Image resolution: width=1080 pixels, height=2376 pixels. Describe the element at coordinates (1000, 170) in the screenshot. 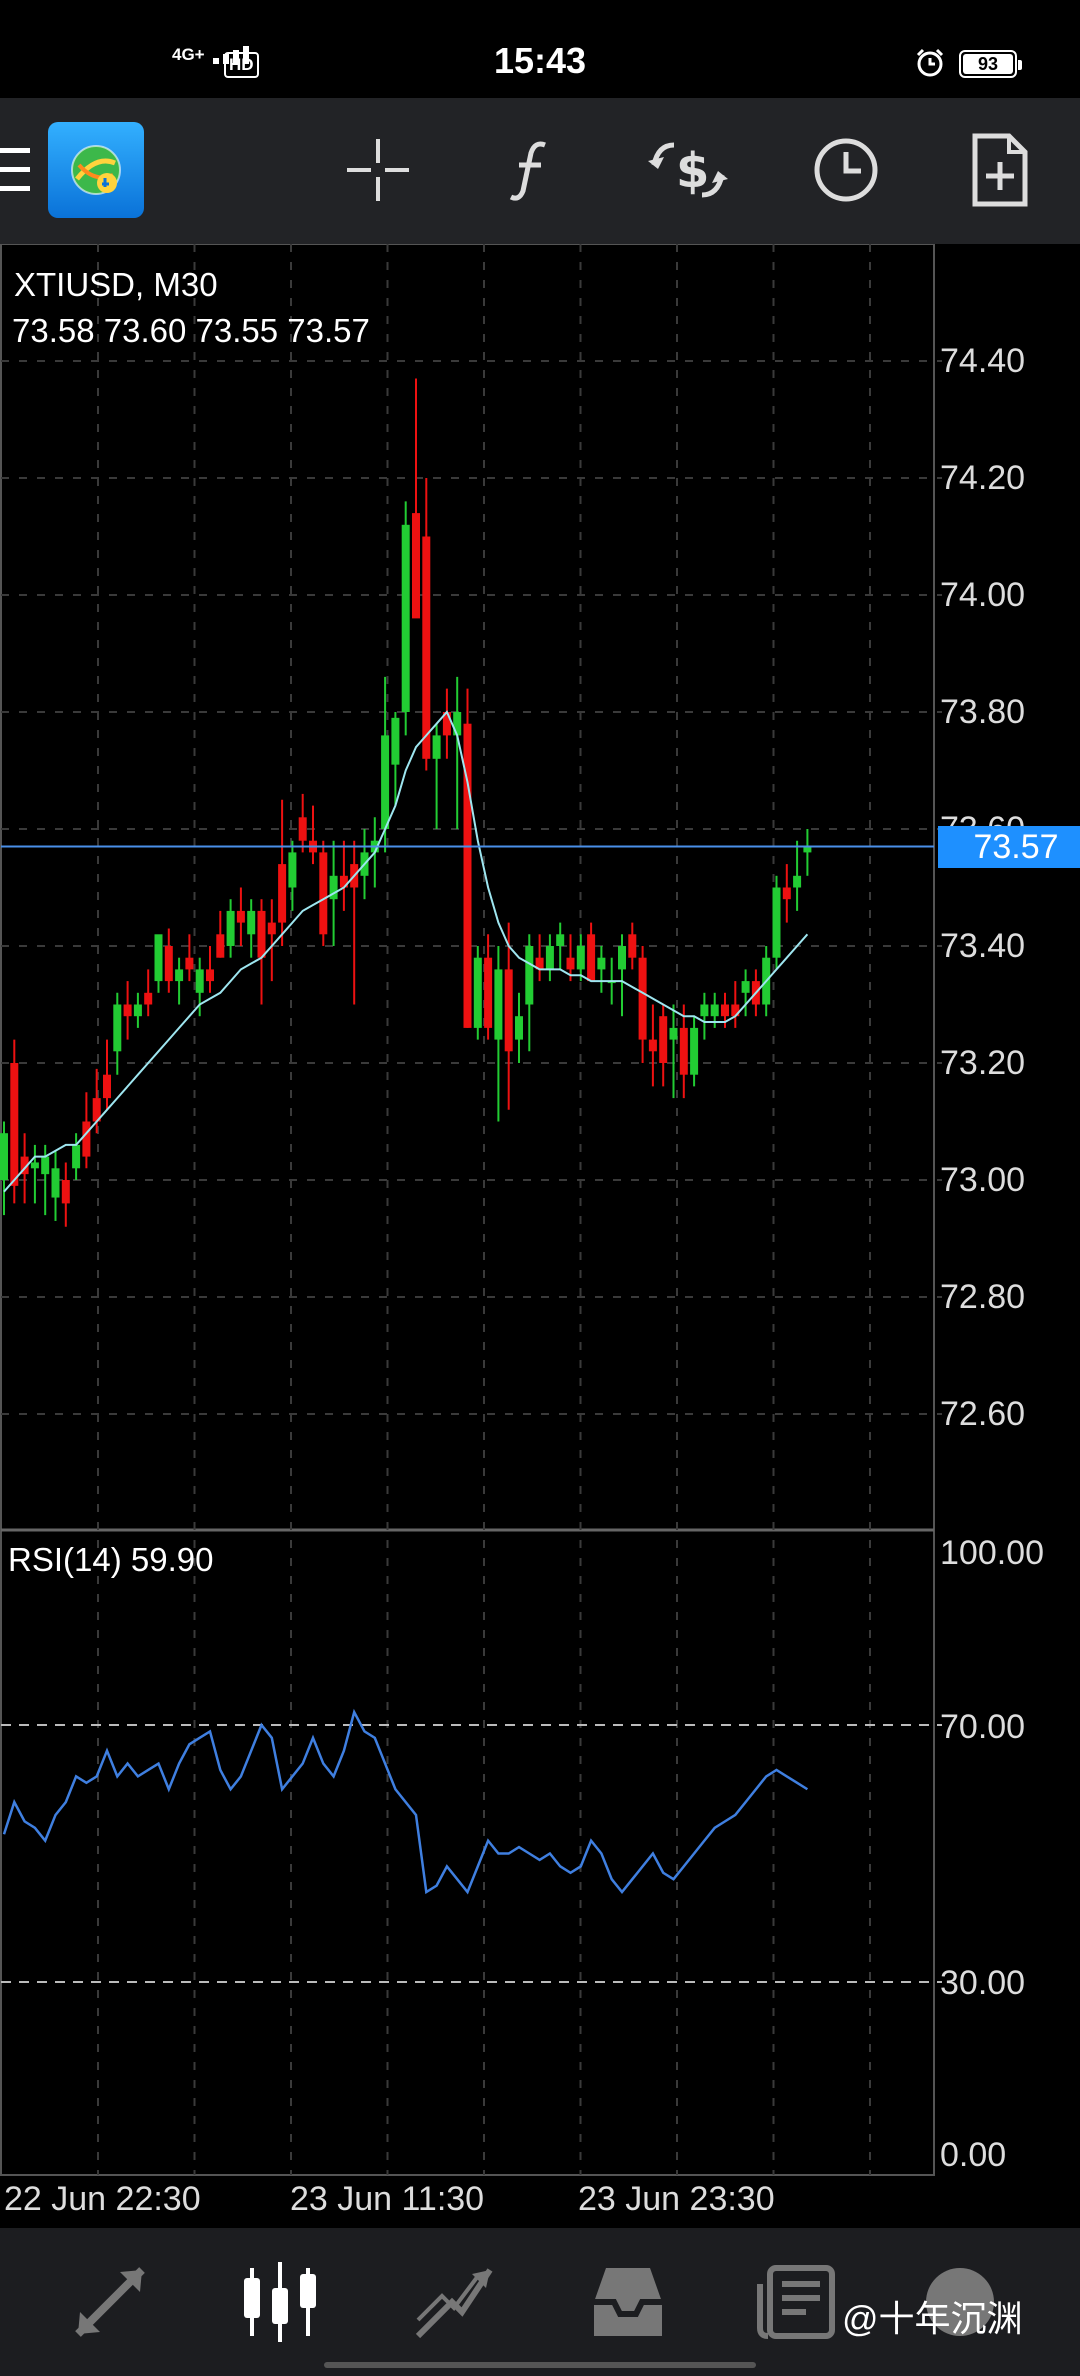

I see `new-order-icon` at that location.